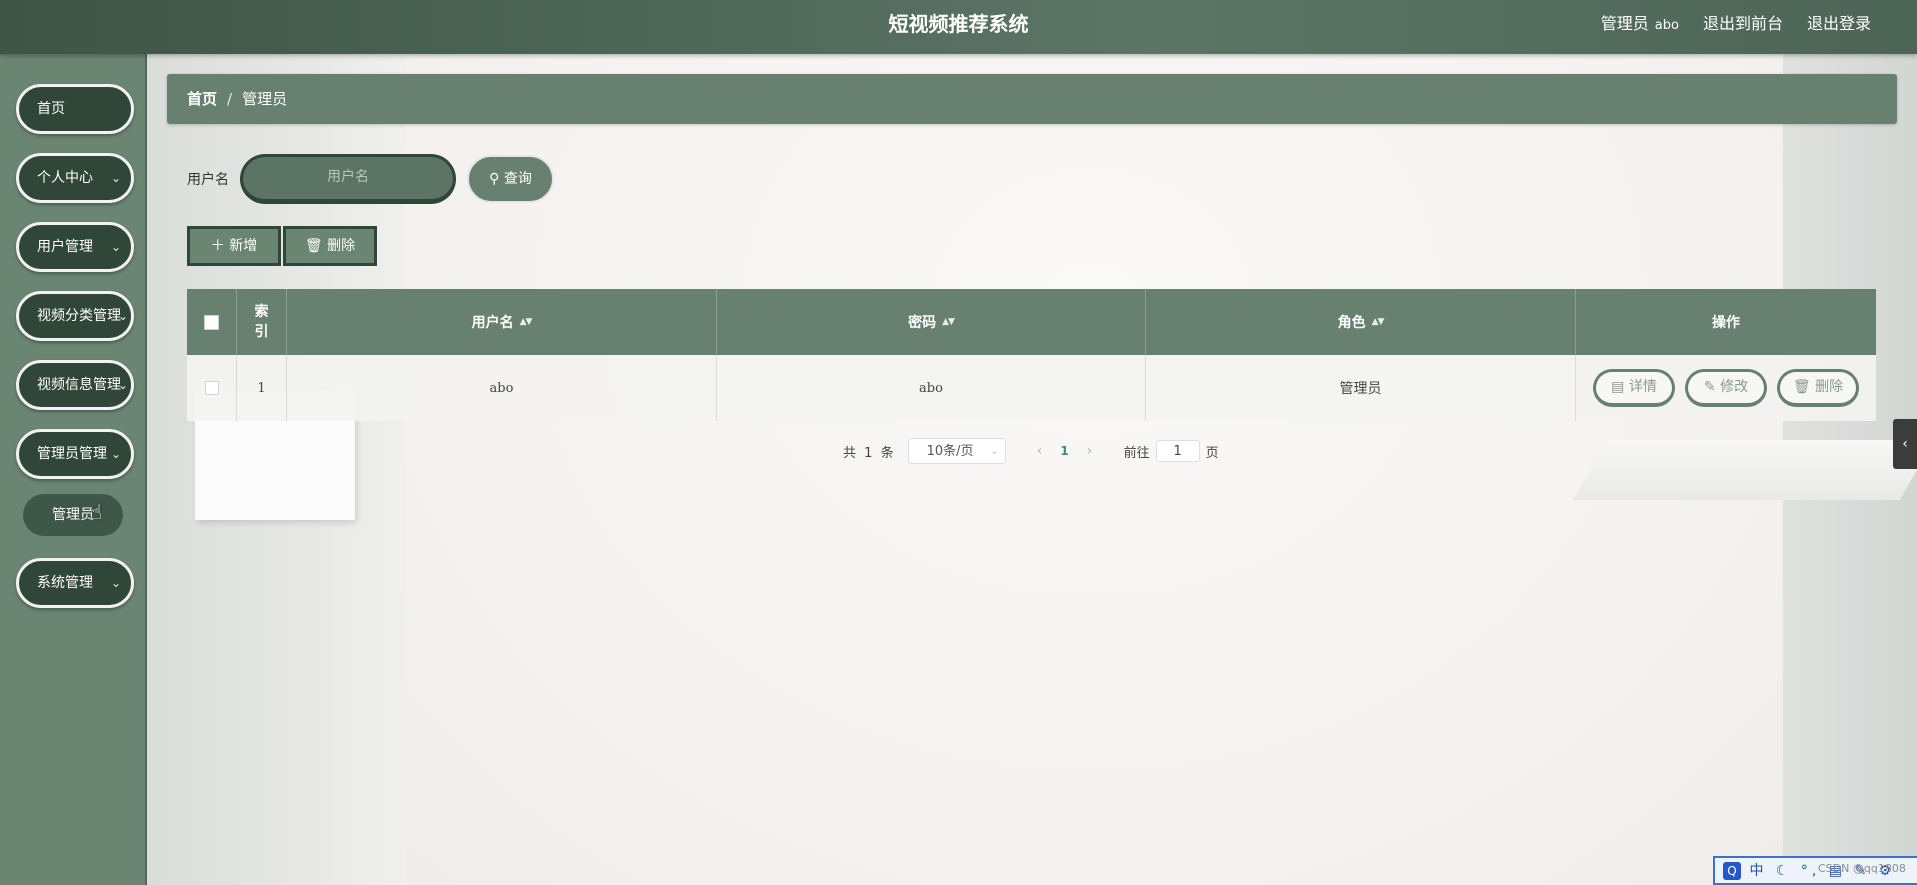 The image size is (1917, 885). Describe the element at coordinates (1743, 24) in the screenshot. I see `back-to-front-link: 退出到前台` at that location.